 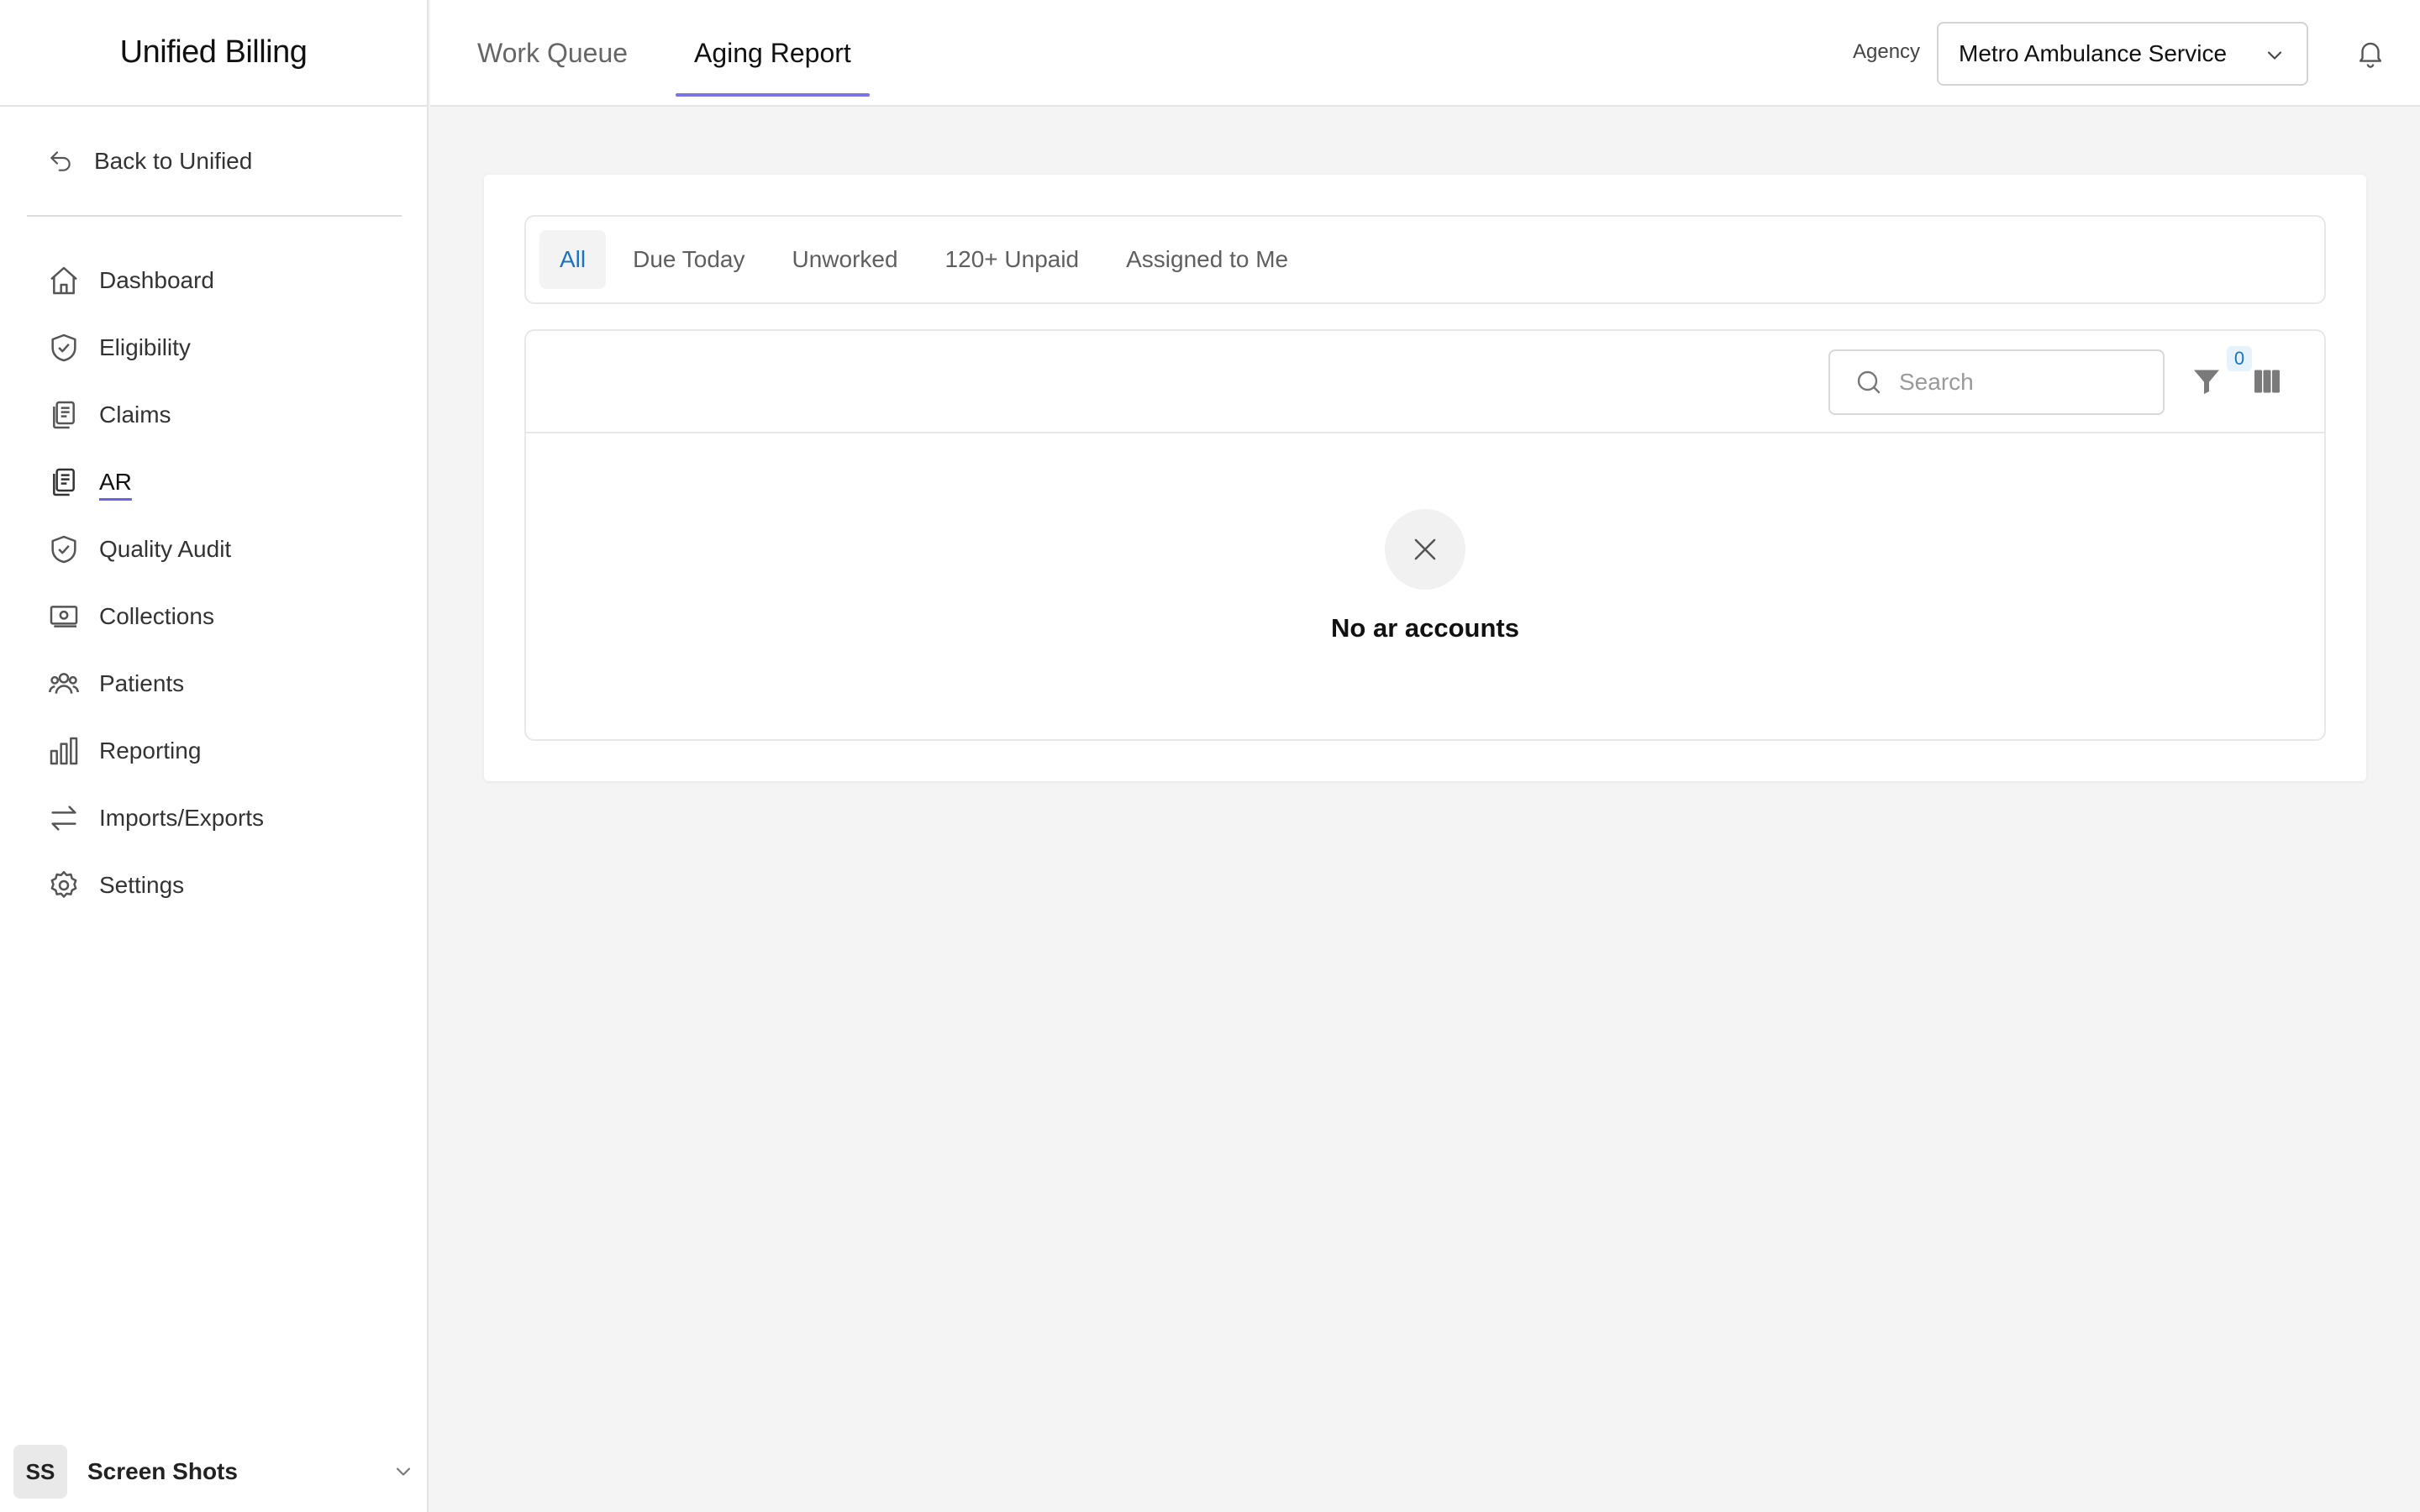 What do you see at coordinates (689, 259) in the screenshot?
I see `filter-tab-due-today: Due Today` at bounding box center [689, 259].